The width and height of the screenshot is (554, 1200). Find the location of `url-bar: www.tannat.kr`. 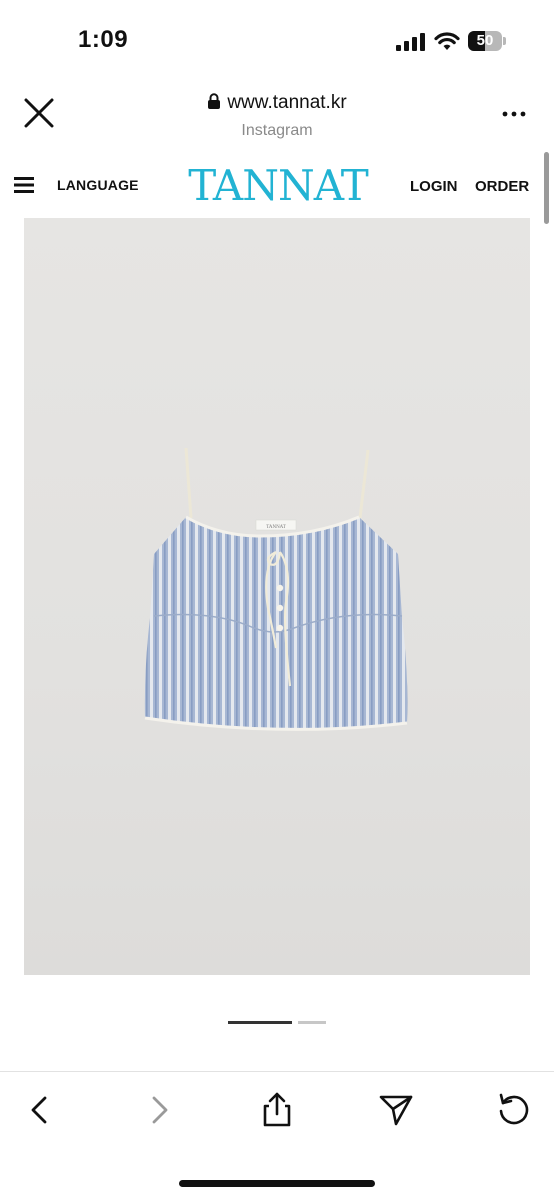

url-bar: www.tannat.kr is located at coordinates (277, 103).